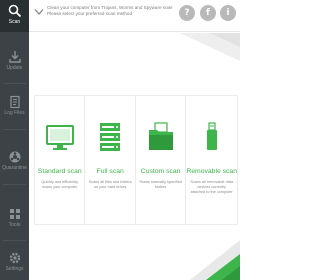  What do you see at coordinates (14, 214) in the screenshot?
I see `tools-icon` at bounding box center [14, 214].